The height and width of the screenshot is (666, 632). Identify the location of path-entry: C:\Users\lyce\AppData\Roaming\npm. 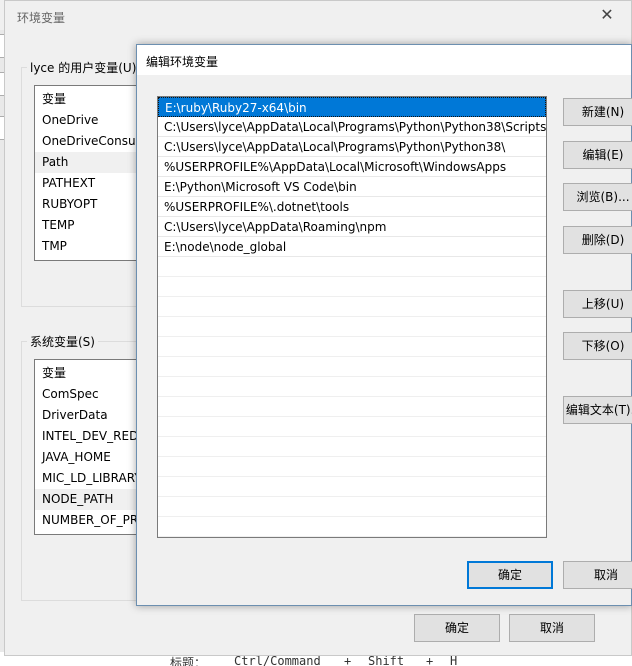
(352, 227).